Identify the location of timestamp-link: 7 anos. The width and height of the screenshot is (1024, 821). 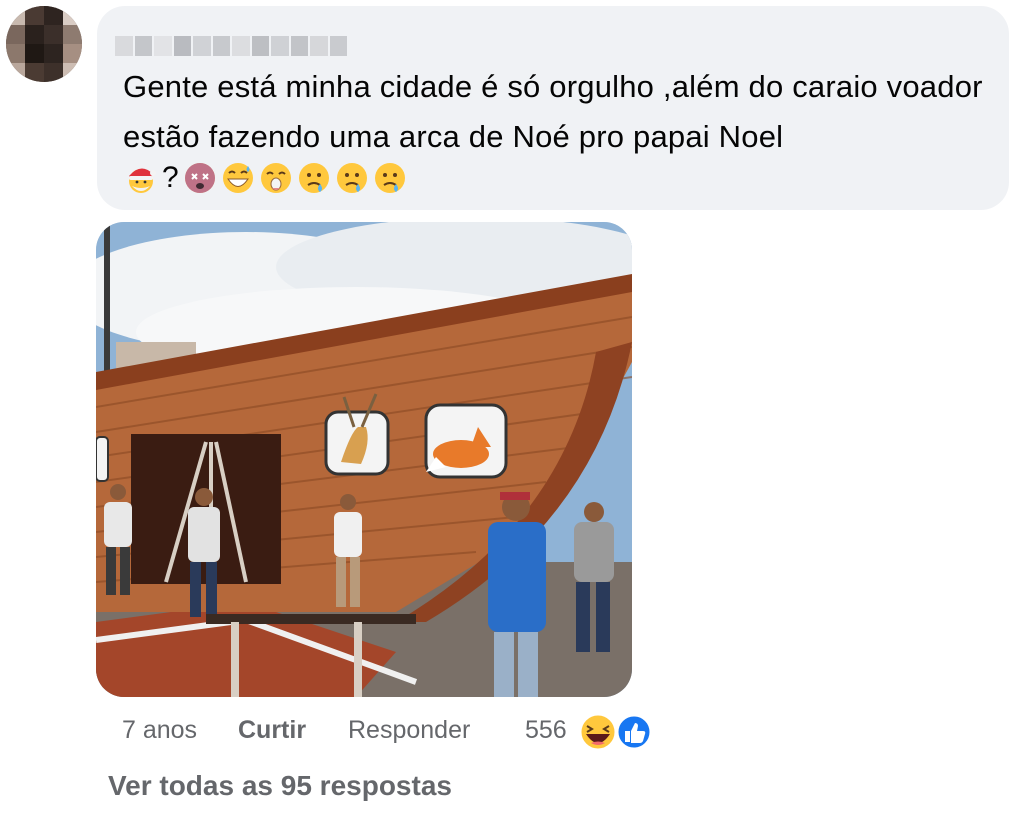
(159, 730).